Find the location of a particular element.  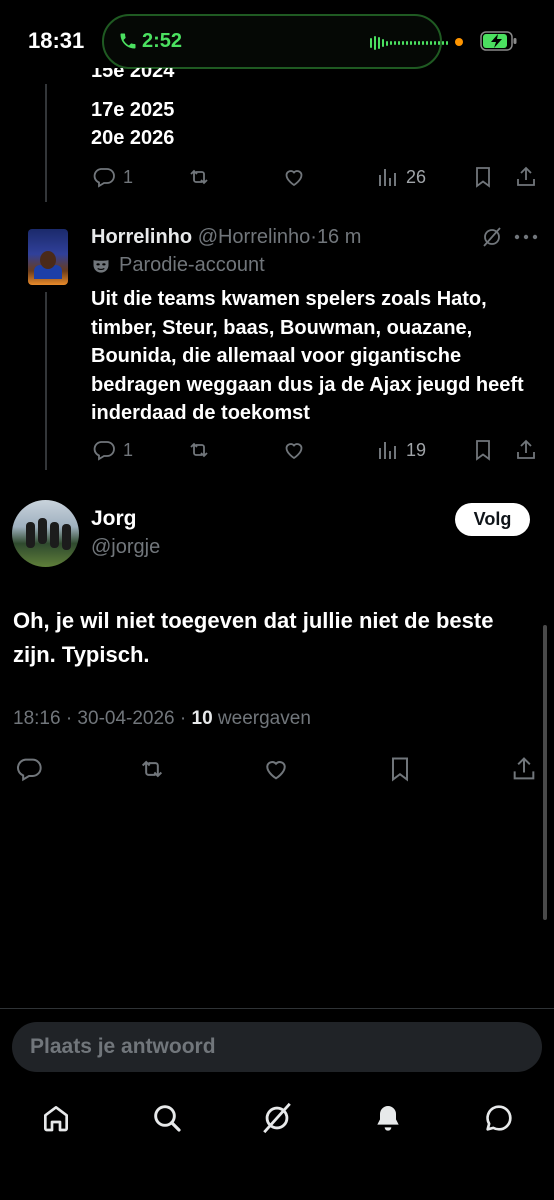

notifications-icon is located at coordinates (388, 1118).